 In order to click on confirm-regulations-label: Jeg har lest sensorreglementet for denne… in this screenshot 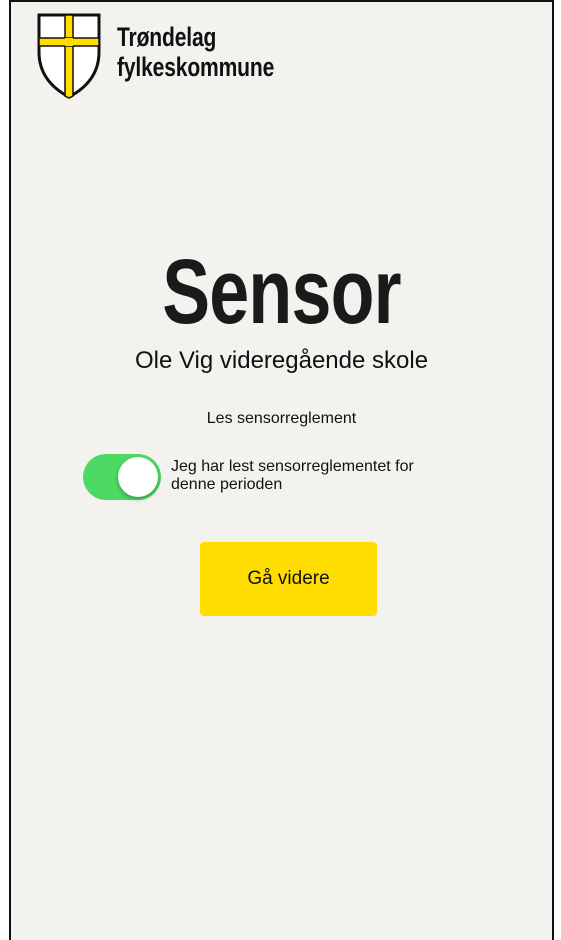, I will do `click(292, 475)`.